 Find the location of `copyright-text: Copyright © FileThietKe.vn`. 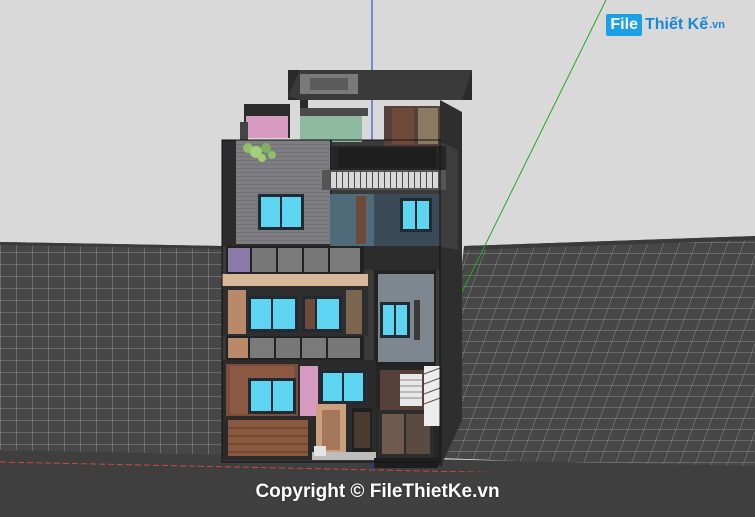

copyright-text: Copyright © FileThietKe.vn is located at coordinates (377, 491).